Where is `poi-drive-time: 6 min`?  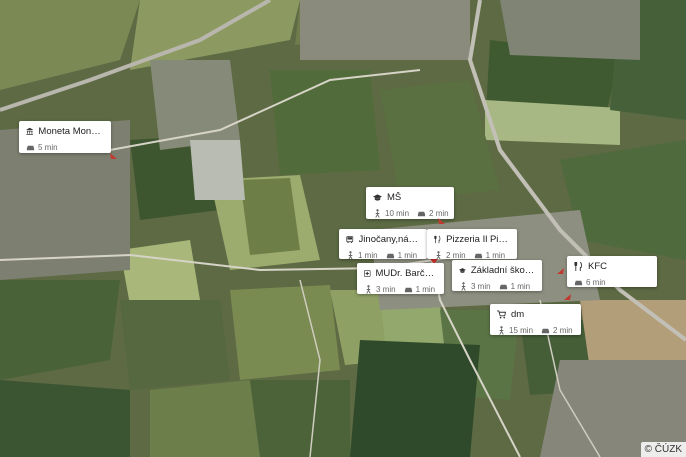 poi-drive-time: 6 min is located at coordinates (596, 282).